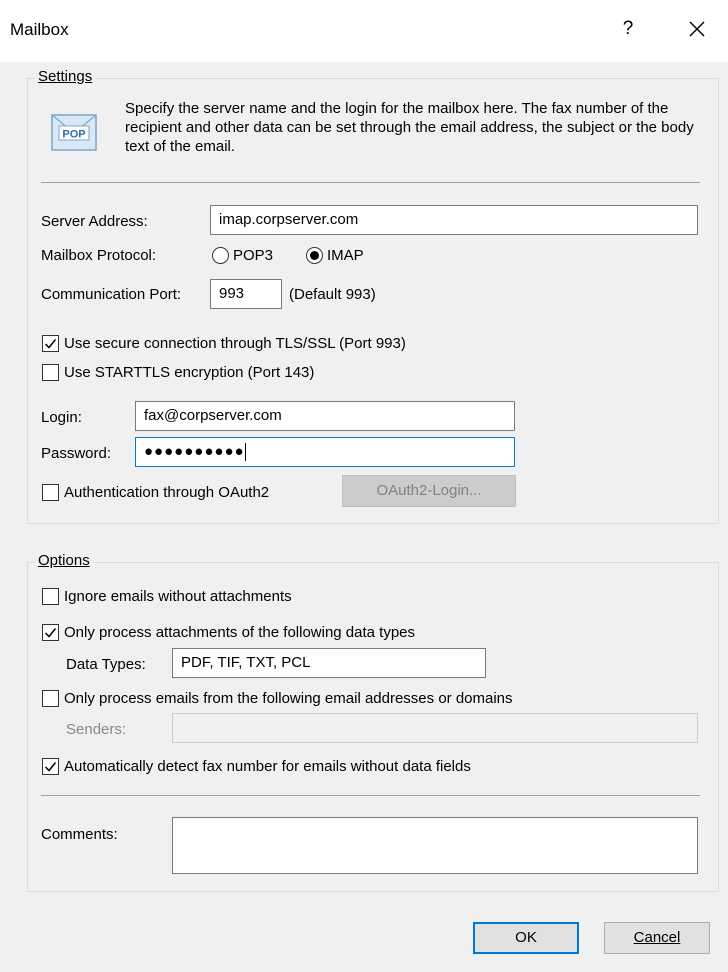 This screenshot has width=728, height=972. What do you see at coordinates (435, 845) in the screenshot?
I see `comments-textarea` at bounding box center [435, 845].